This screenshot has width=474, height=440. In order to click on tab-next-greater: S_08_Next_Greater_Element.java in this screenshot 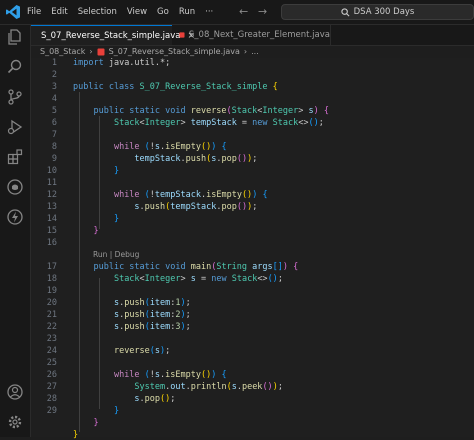, I will do `click(252, 35)`.